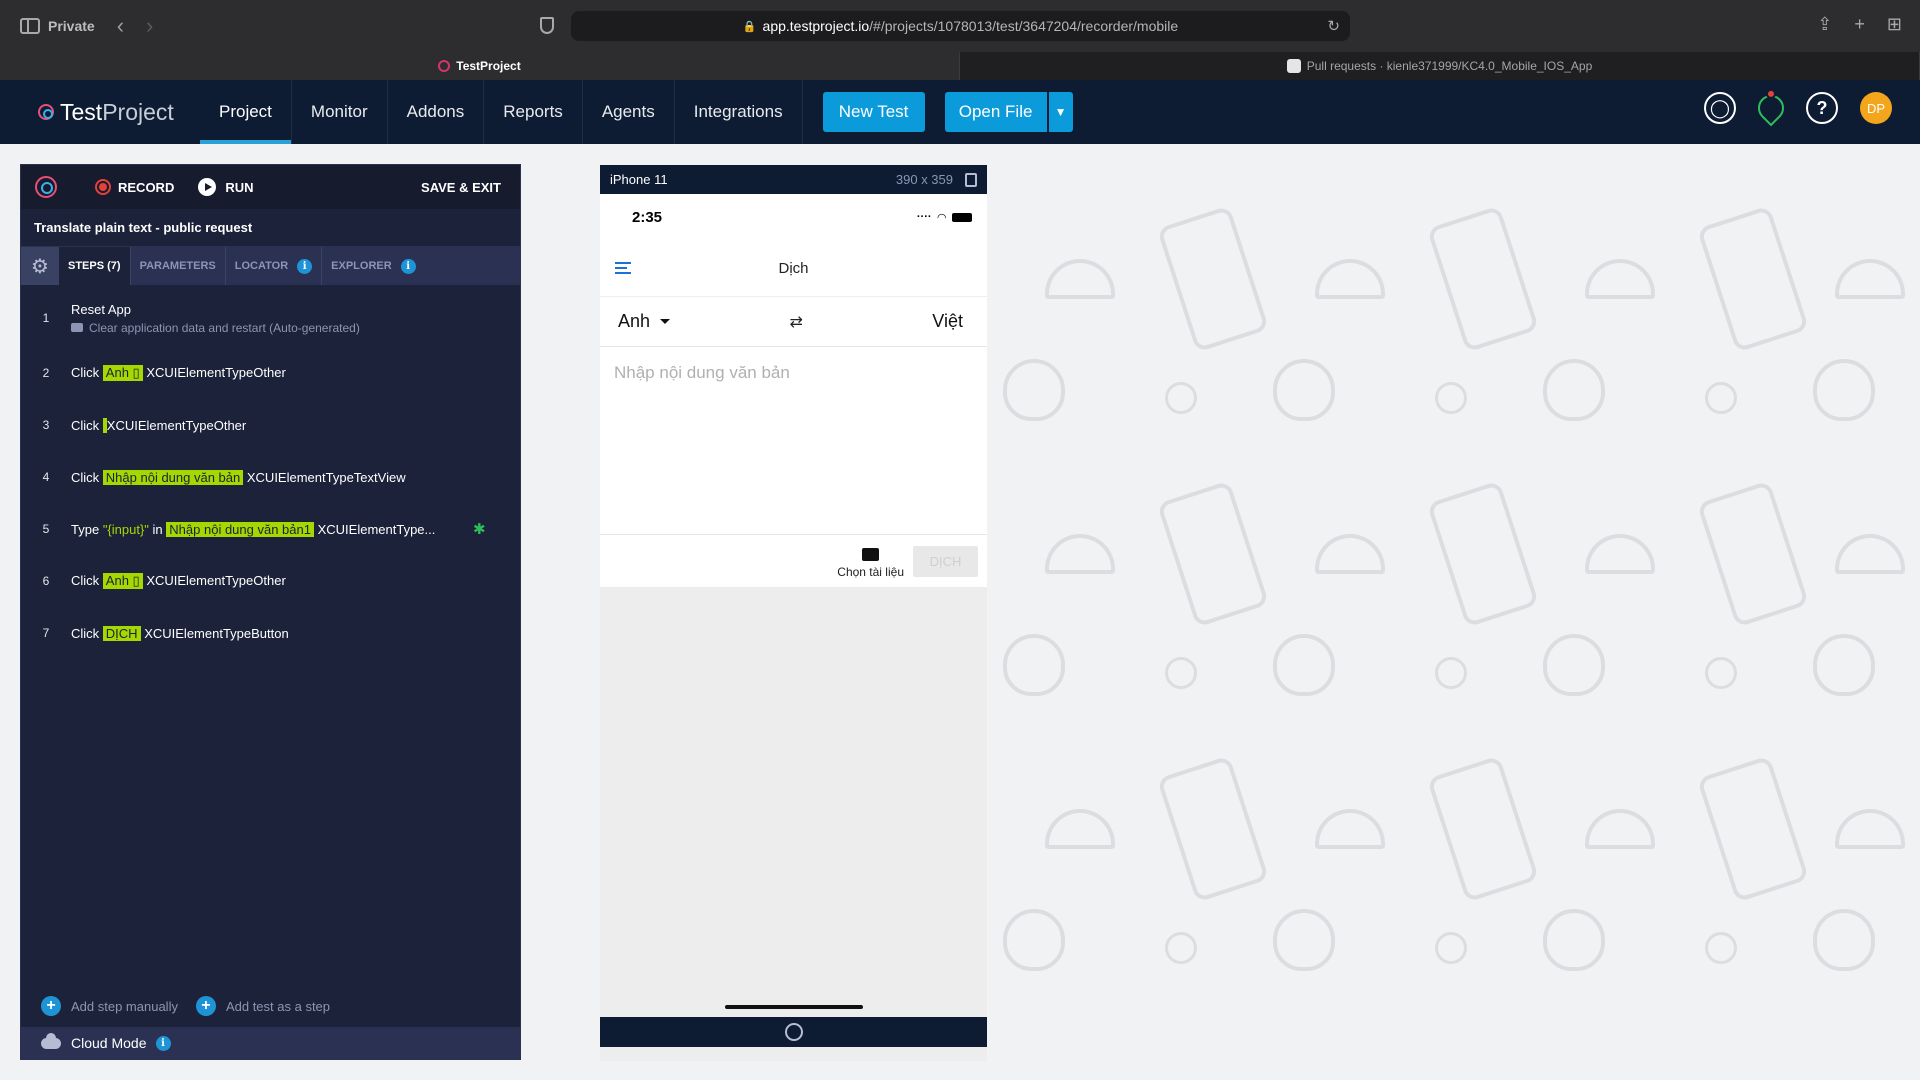 The width and height of the screenshot is (1920, 1080). What do you see at coordinates (246, 112) in the screenshot?
I see `nav-project: Project` at bounding box center [246, 112].